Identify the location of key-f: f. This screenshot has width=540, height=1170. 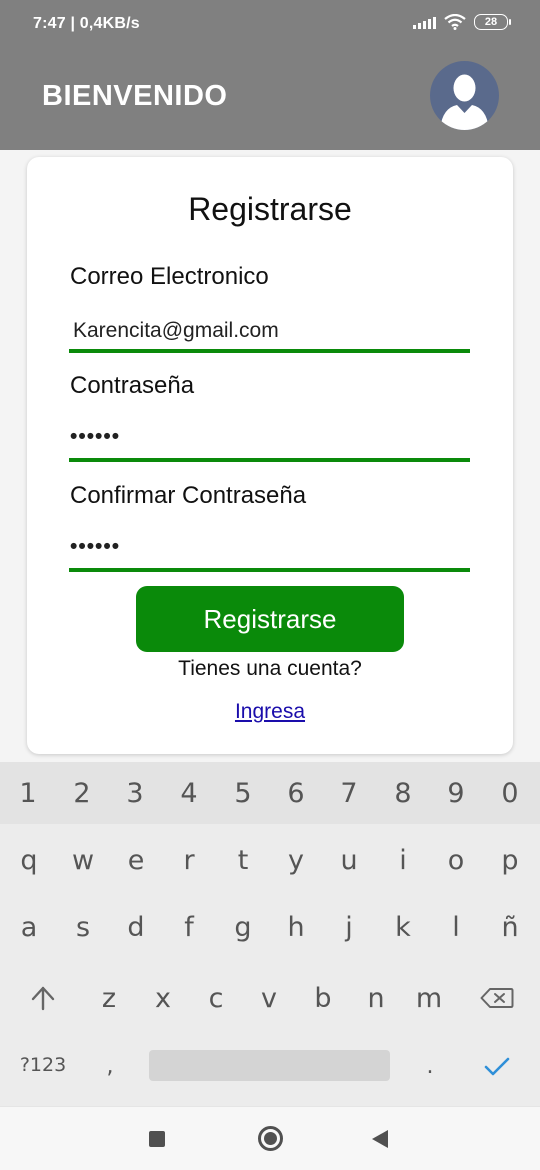
(189, 927).